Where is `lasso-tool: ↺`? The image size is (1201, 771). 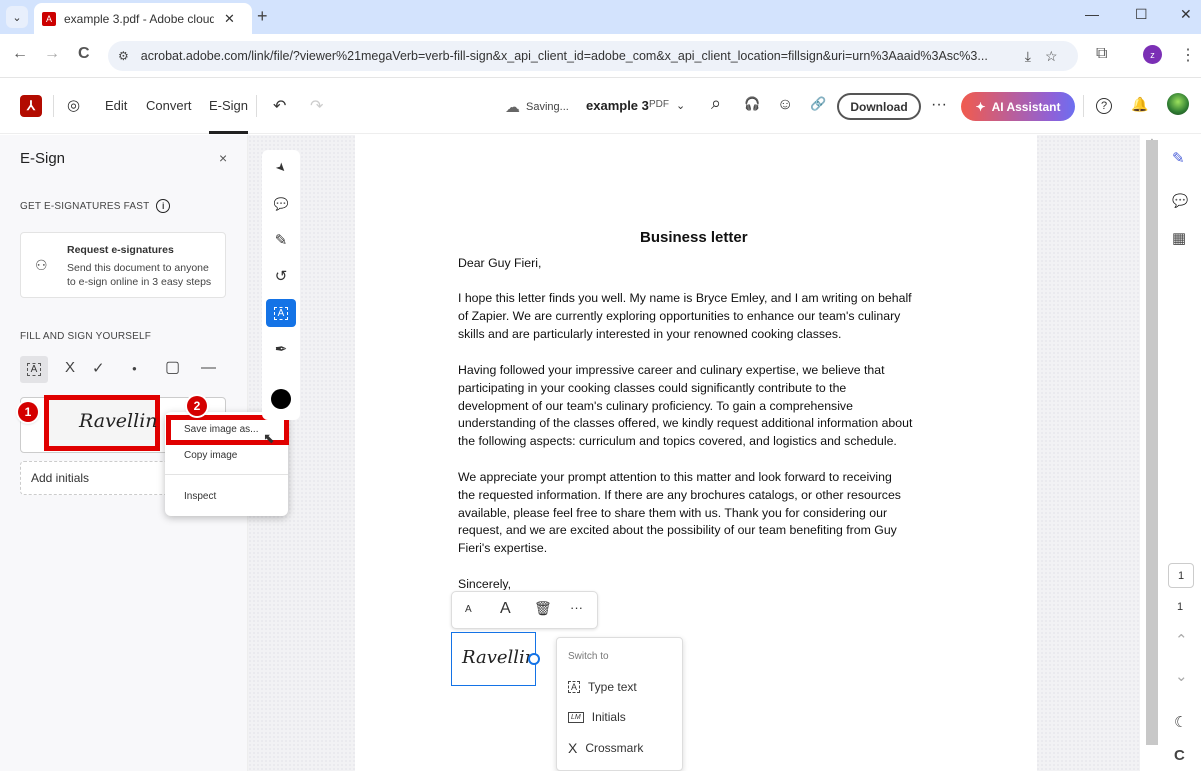
lasso-tool: ↺ is located at coordinates (281, 276).